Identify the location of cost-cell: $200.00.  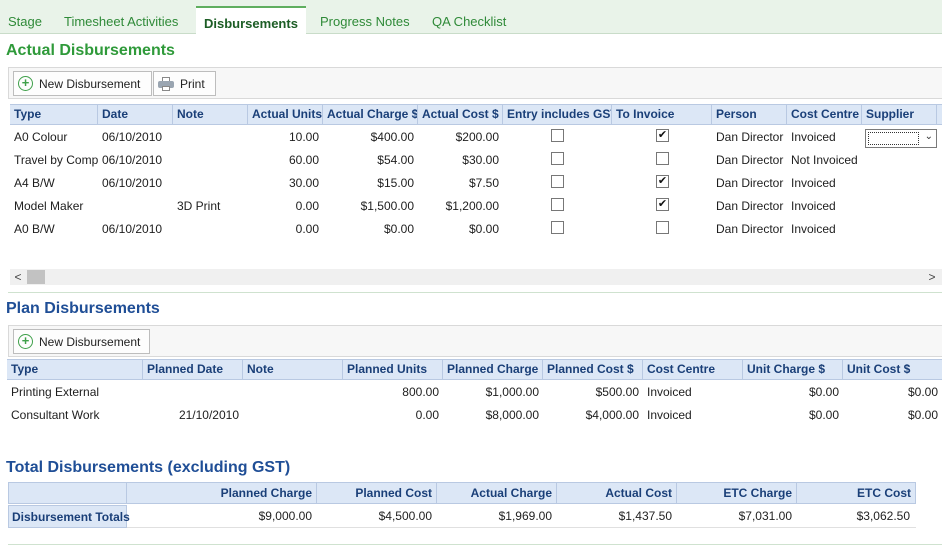
(477, 137).